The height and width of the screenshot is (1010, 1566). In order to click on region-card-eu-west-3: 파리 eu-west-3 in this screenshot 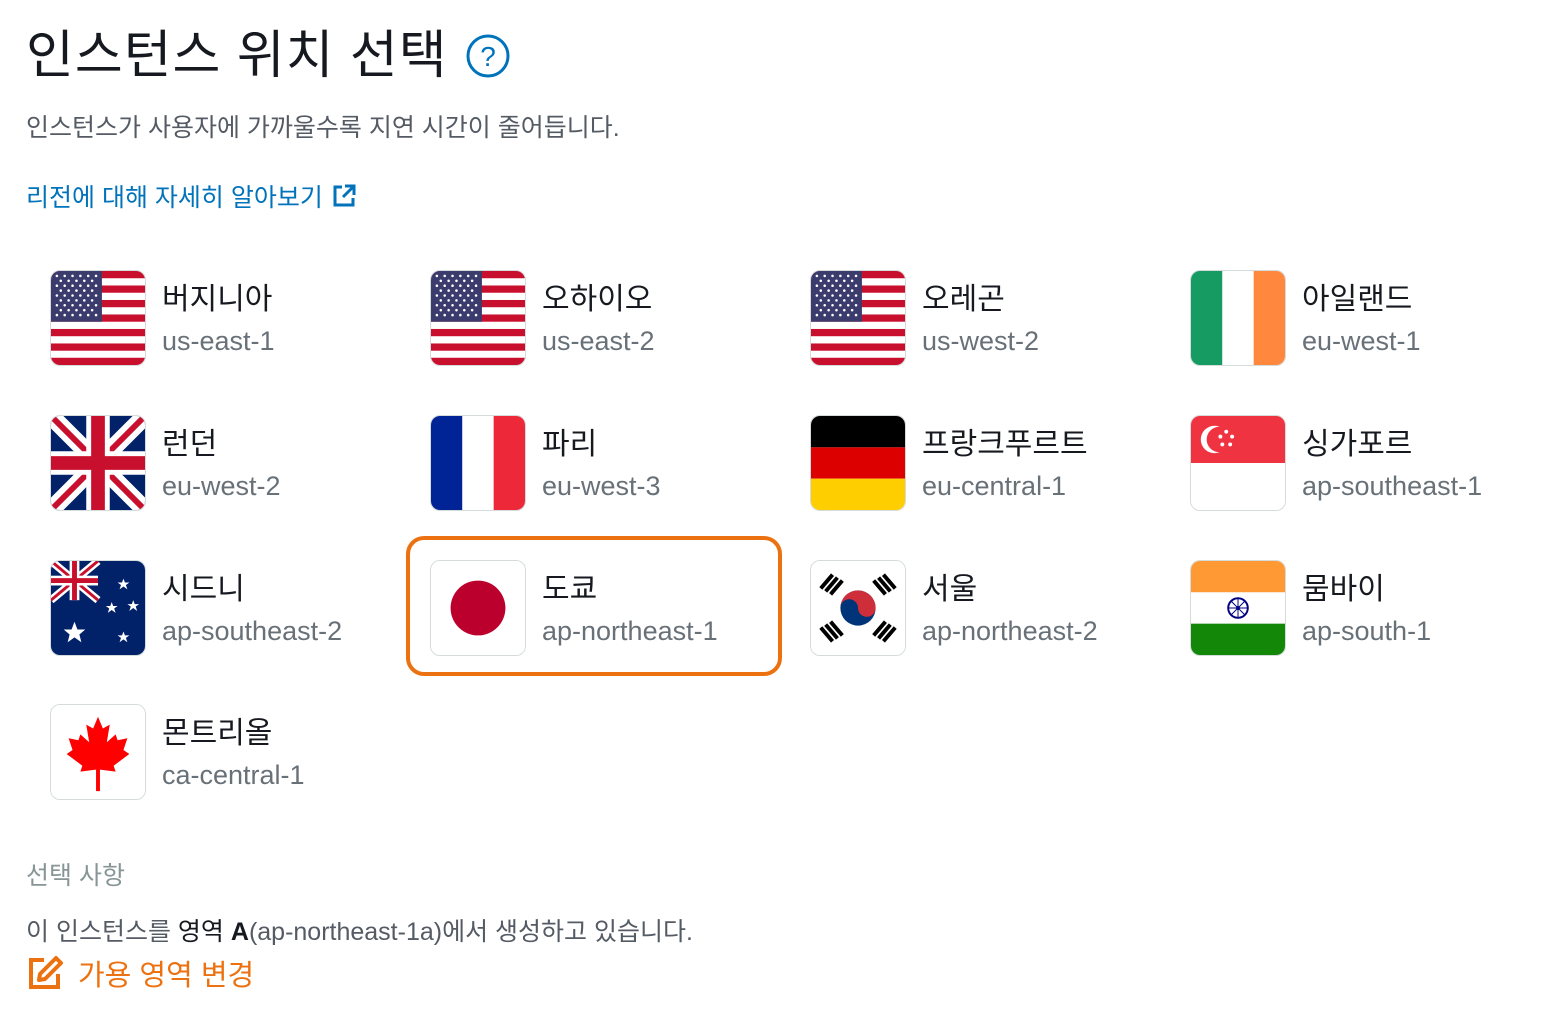, I will do `click(610, 465)`.